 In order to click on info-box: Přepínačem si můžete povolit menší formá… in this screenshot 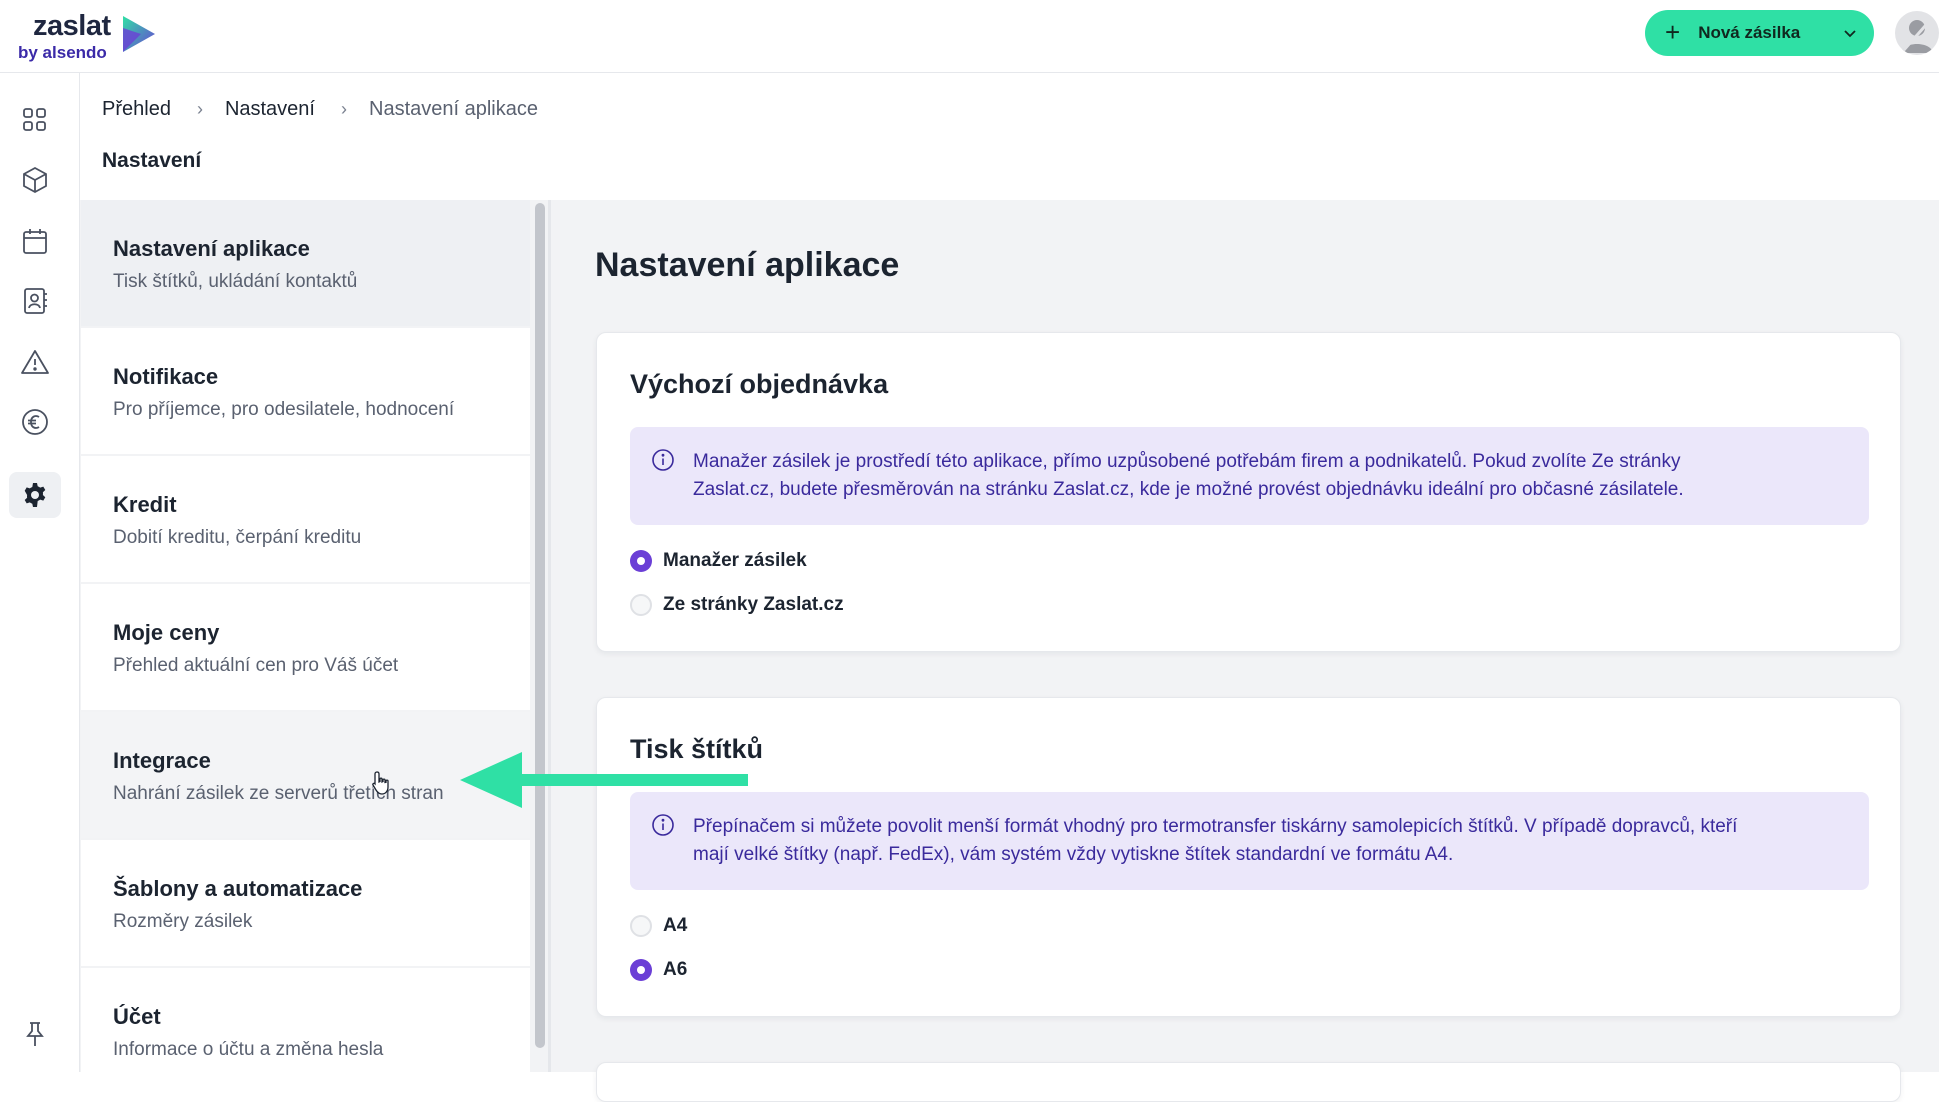, I will do `click(1249, 841)`.